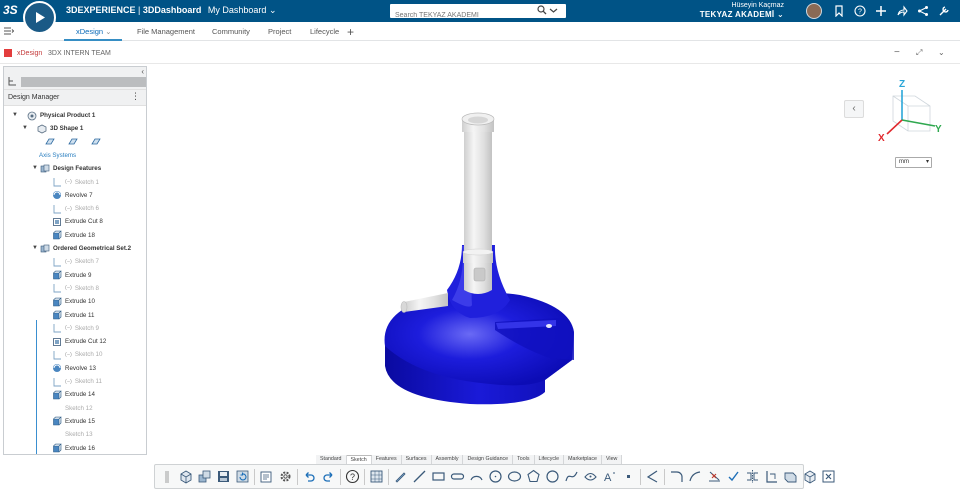  What do you see at coordinates (376, 476) in the screenshot?
I see `sketch-grid-icon` at bounding box center [376, 476].